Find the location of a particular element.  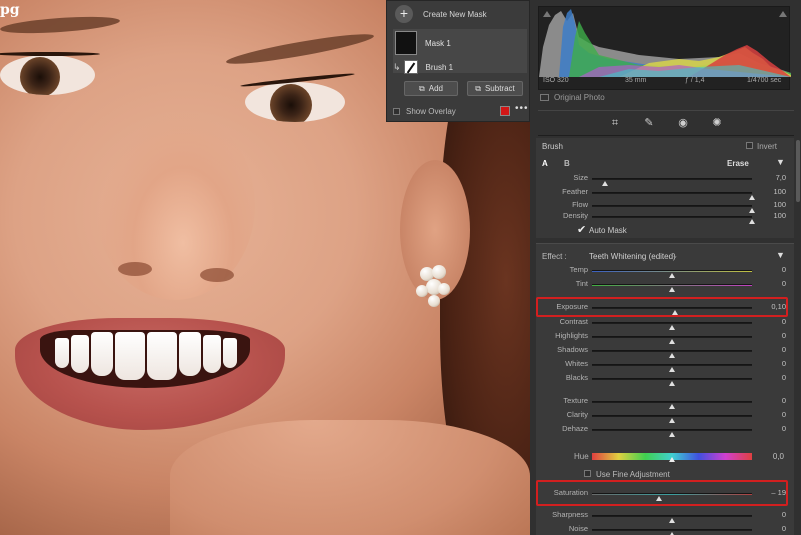

density-slider-row: Density 100 is located at coordinates (665, 217).